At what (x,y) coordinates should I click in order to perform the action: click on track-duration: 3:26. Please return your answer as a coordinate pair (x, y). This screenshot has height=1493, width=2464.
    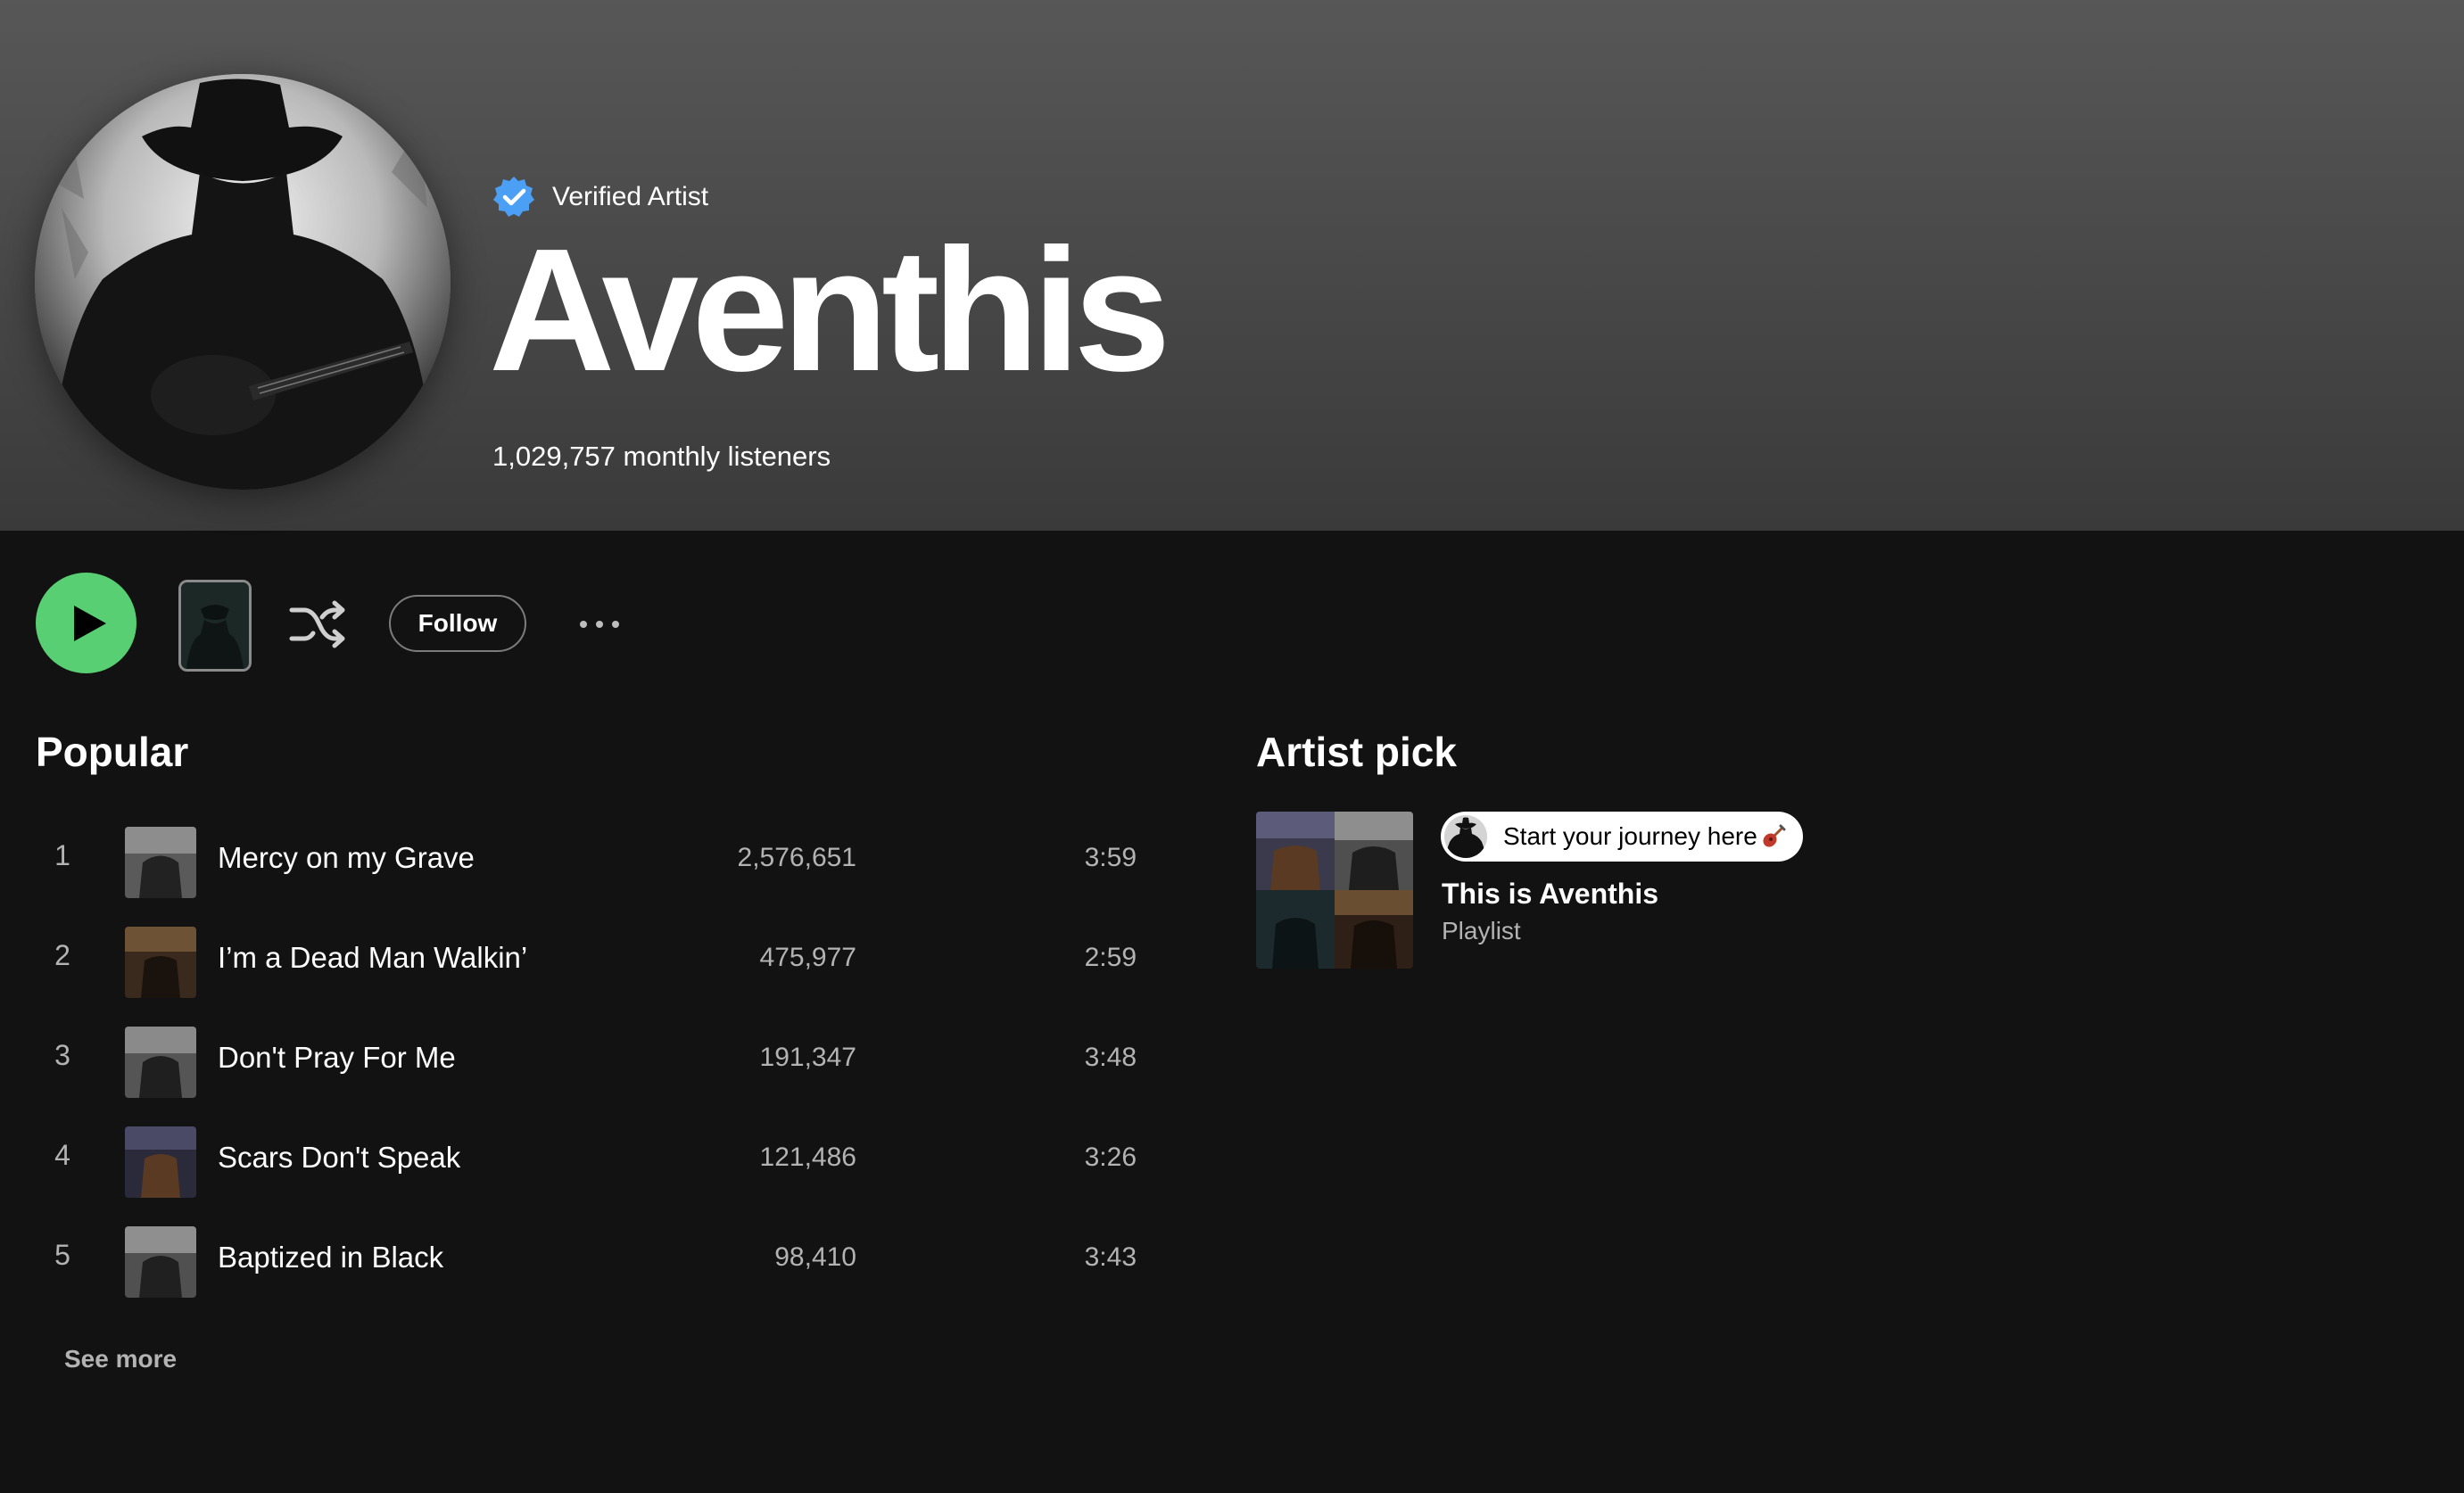
    Looking at the image, I should click on (1110, 1157).